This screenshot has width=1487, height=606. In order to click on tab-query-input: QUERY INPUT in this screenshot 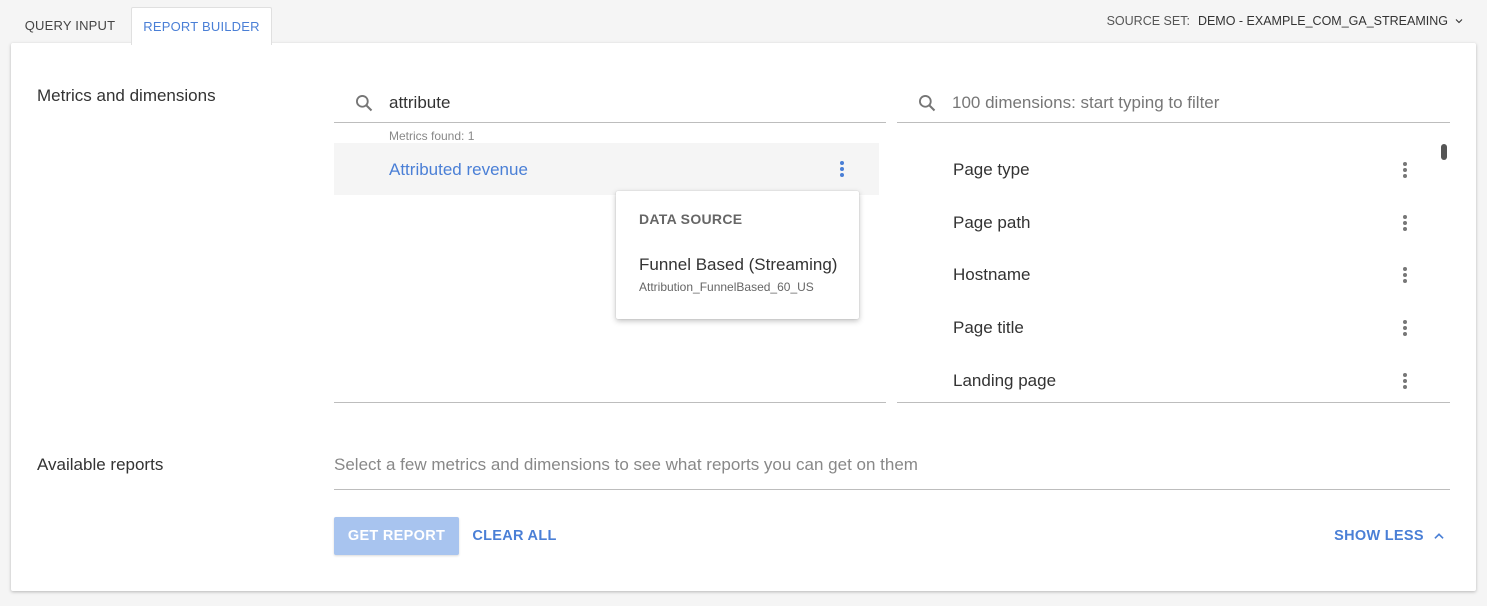, I will do `click(70, 25)`.